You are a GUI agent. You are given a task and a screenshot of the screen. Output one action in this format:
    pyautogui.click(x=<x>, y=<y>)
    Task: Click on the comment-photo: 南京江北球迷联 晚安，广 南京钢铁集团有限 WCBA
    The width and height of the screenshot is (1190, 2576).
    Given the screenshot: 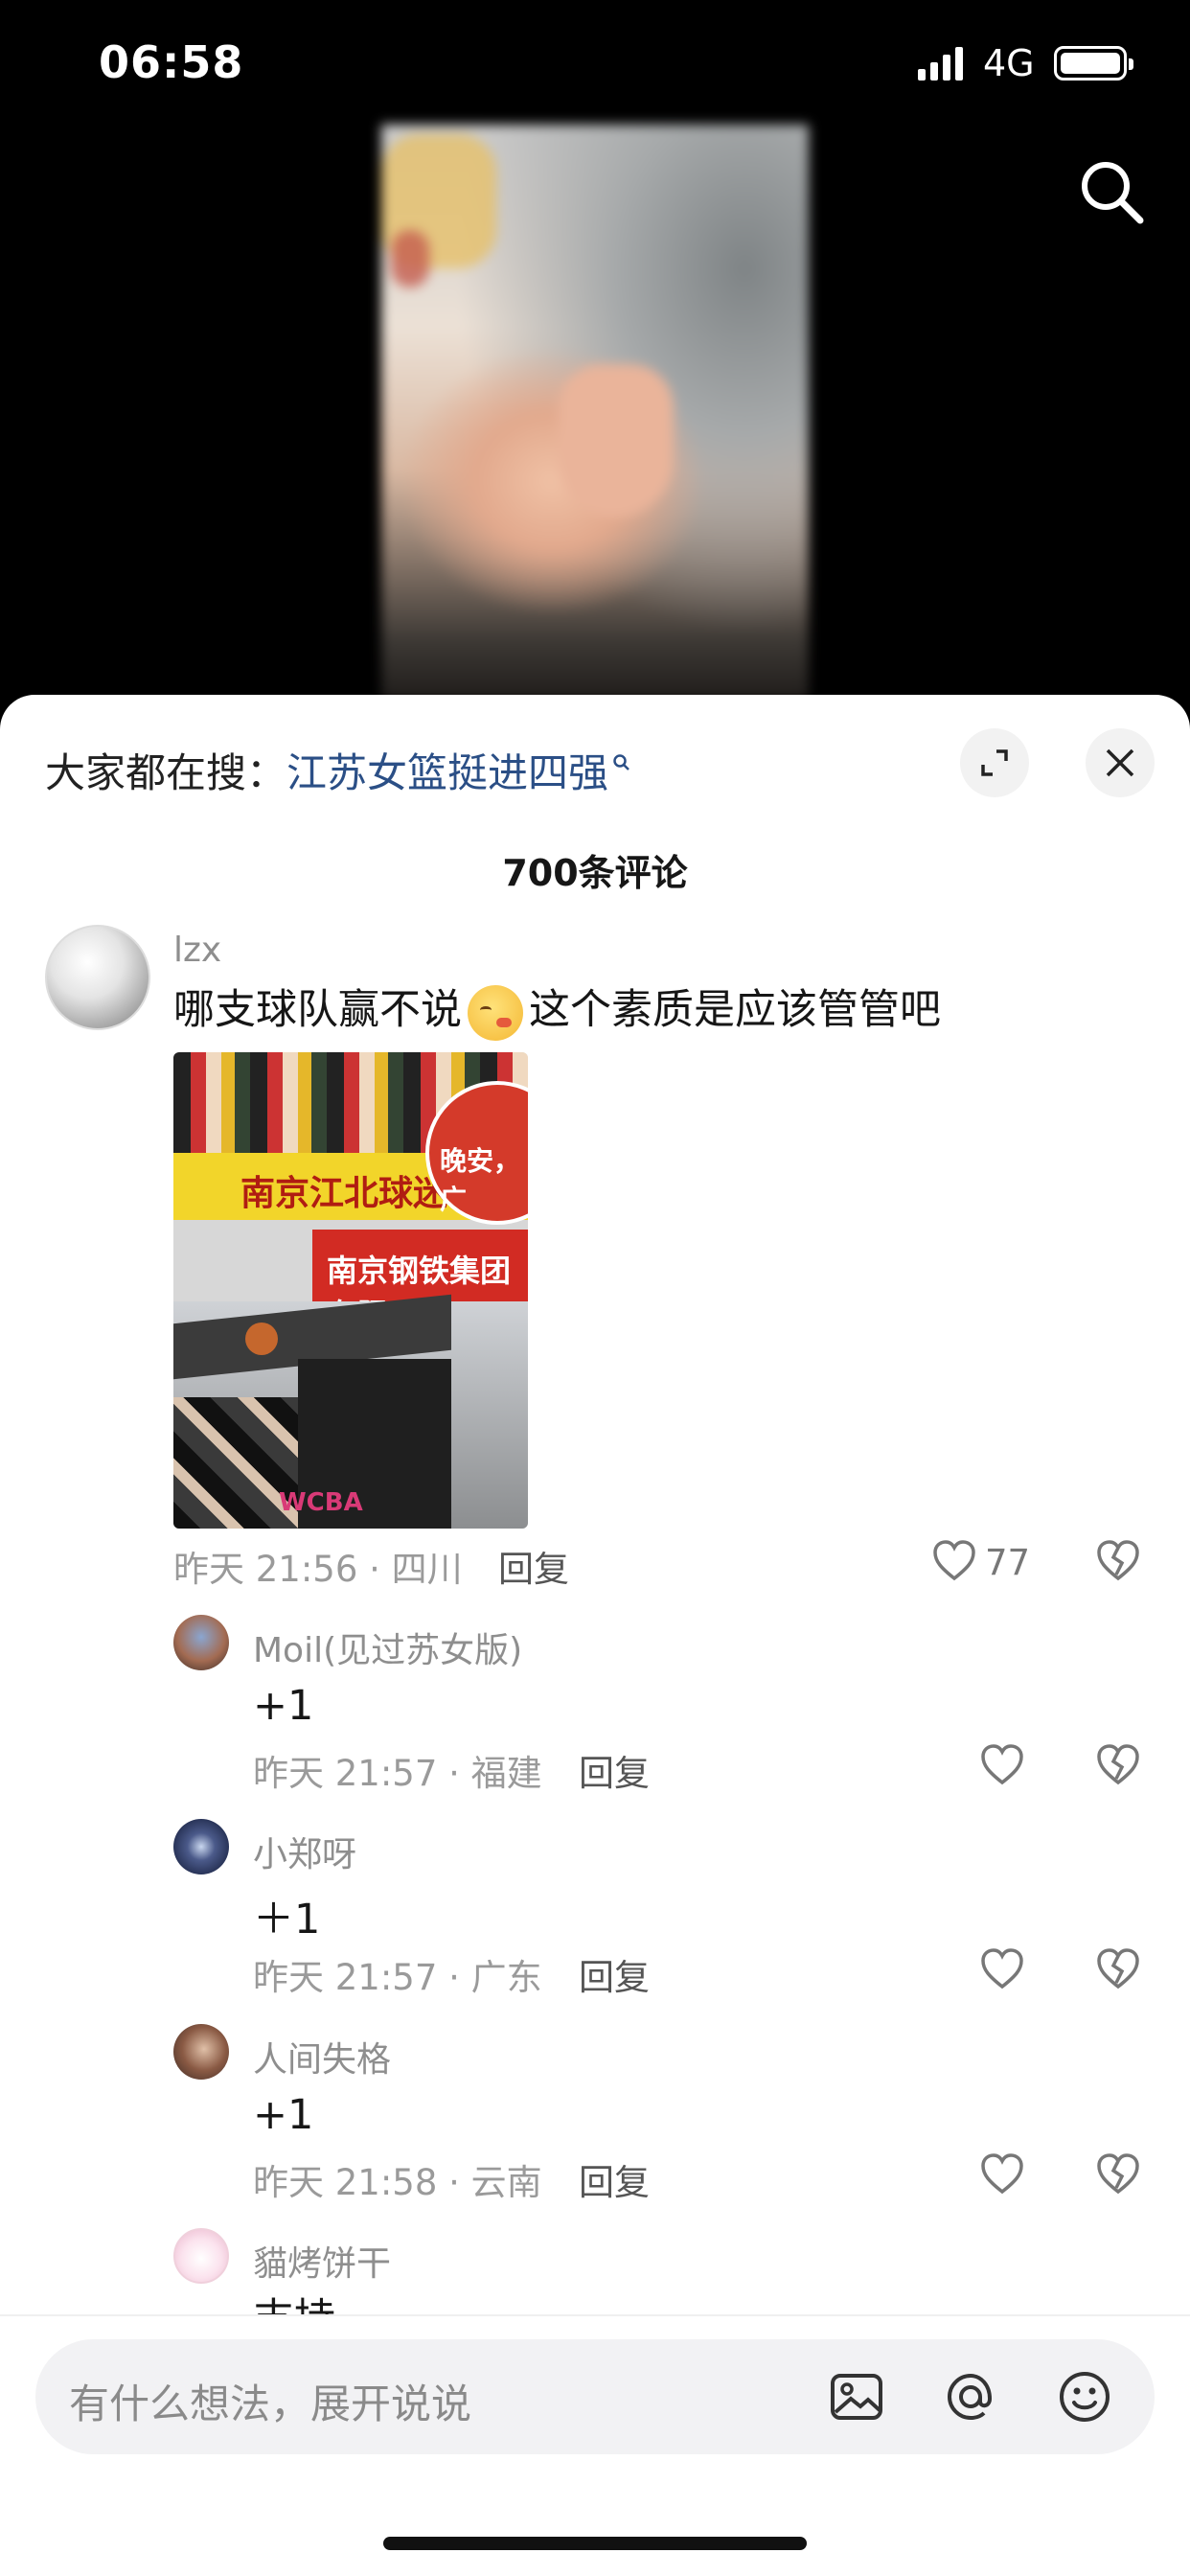 What is the action you would take?
    pyautogui.click(x=350, y=1290)
    